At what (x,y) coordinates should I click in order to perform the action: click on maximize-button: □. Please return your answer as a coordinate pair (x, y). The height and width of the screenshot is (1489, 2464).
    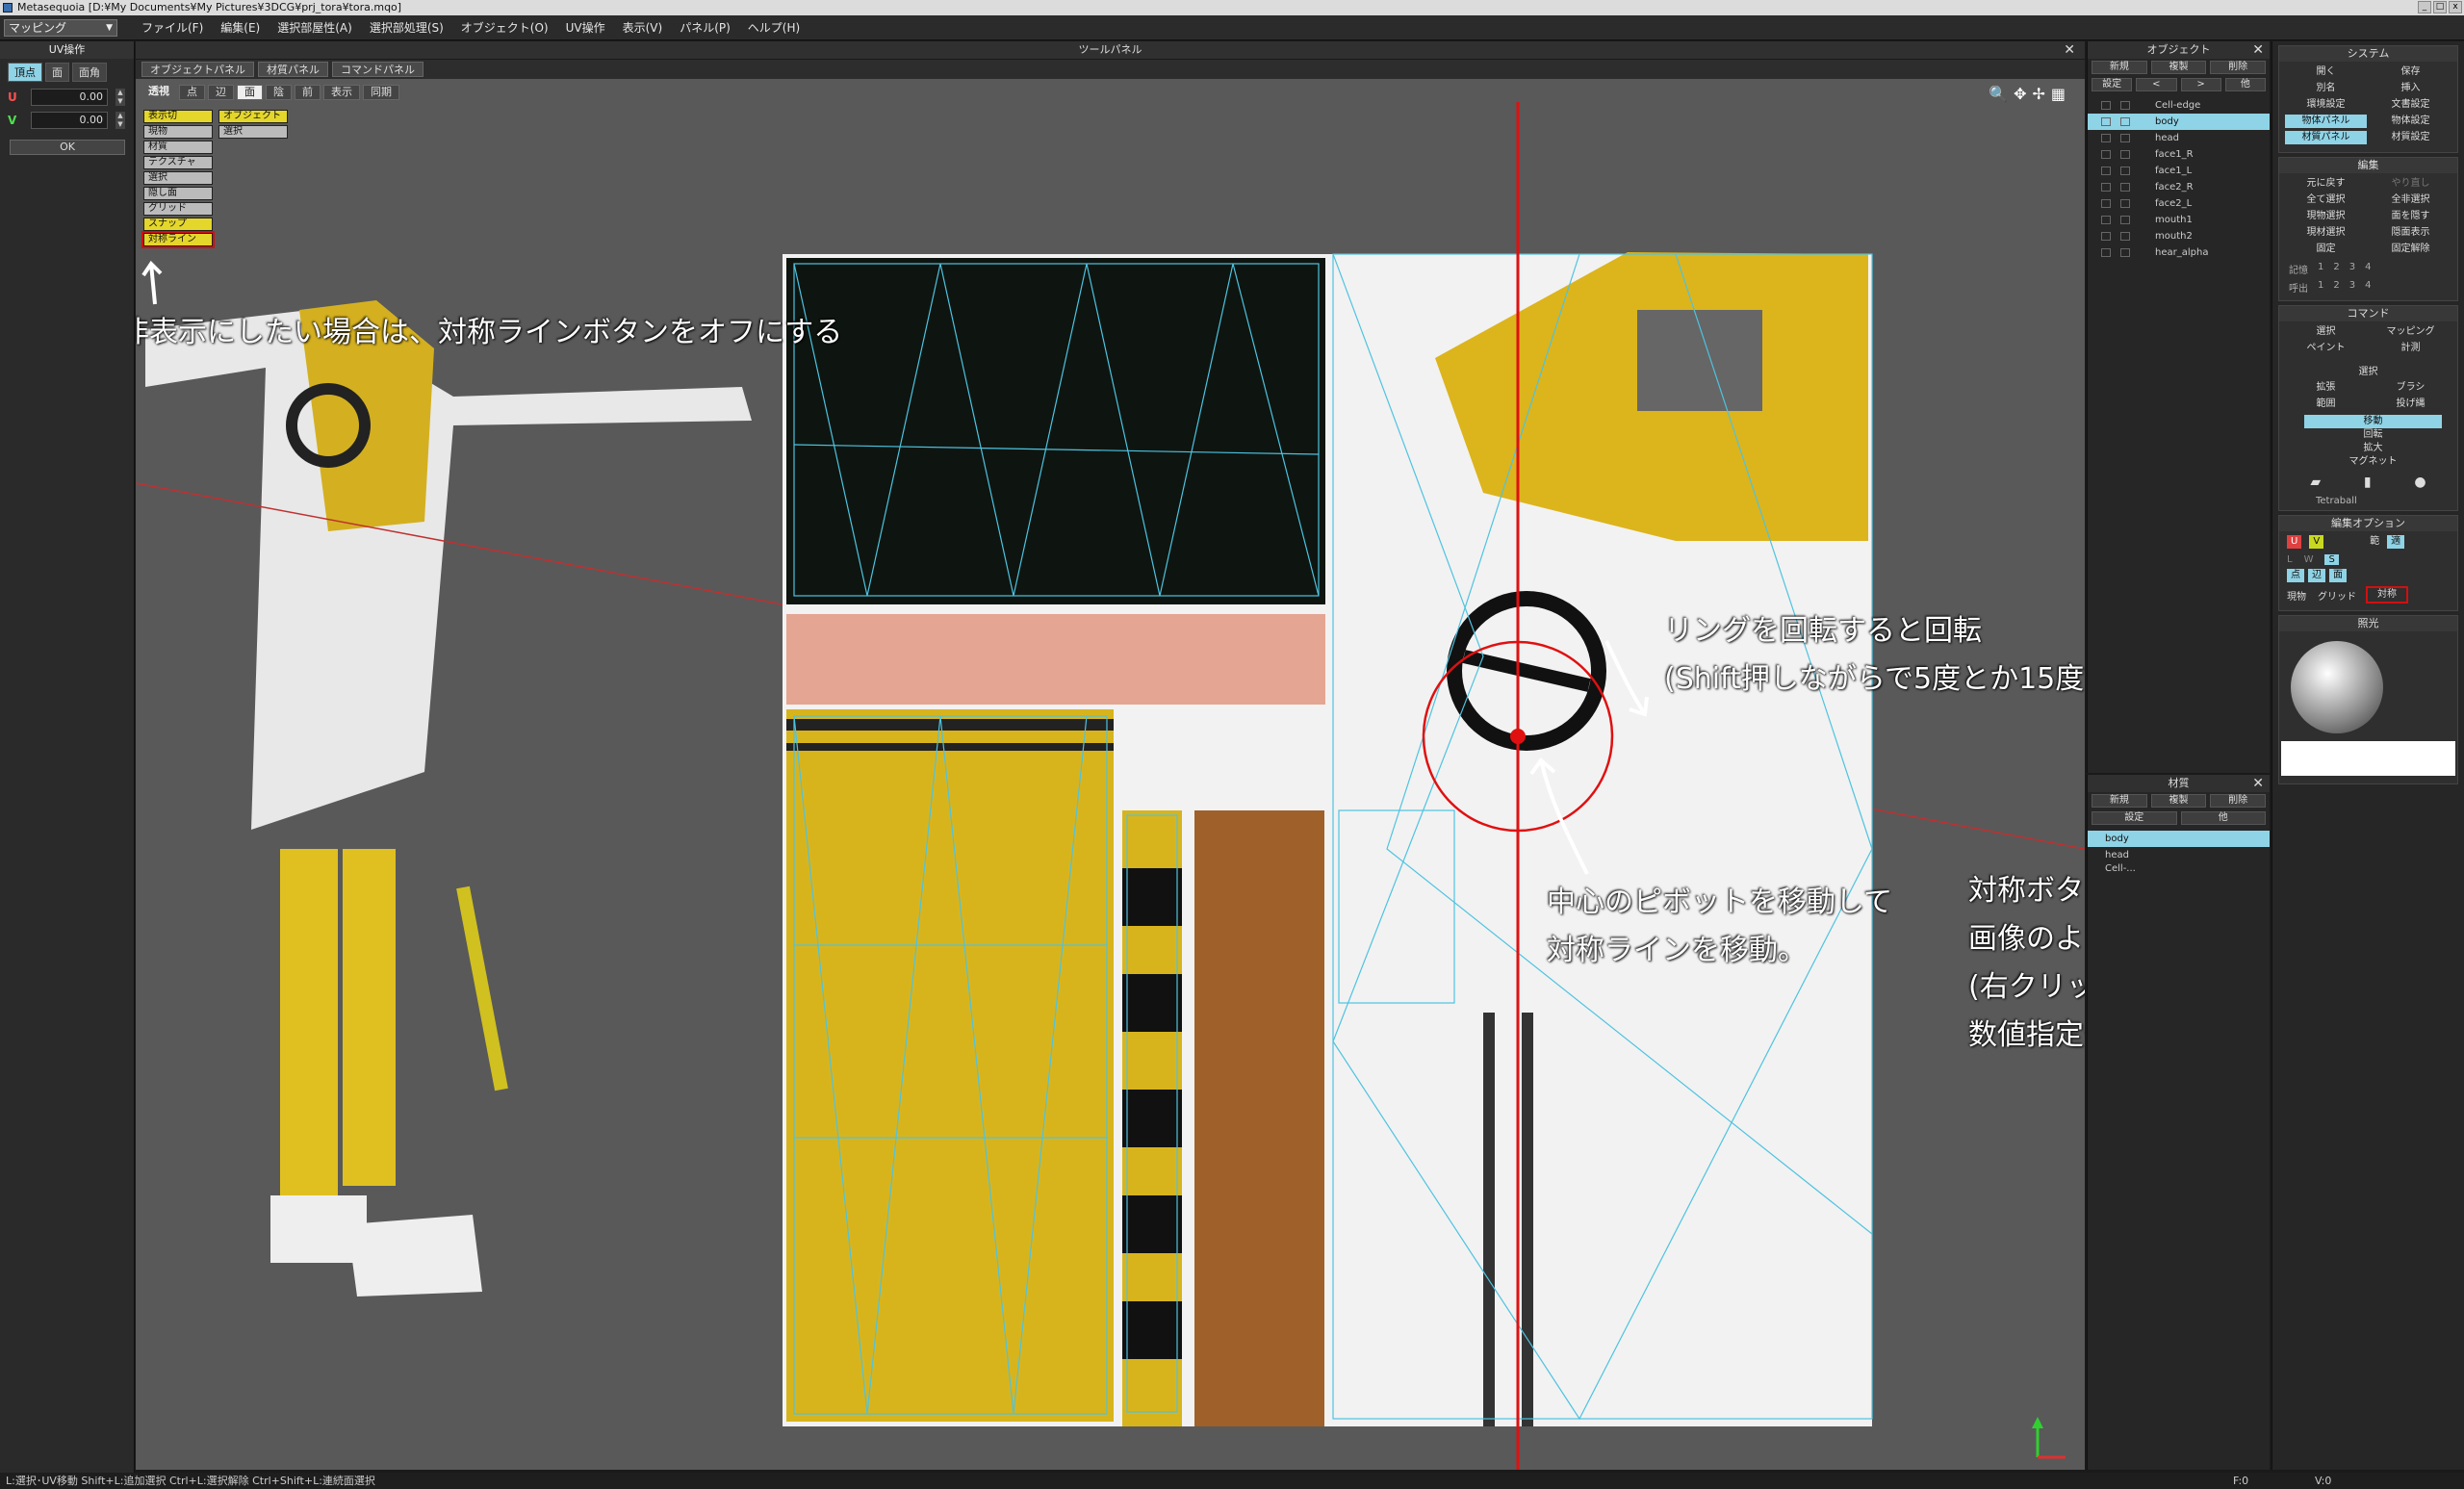
    Looking at the image, I should click on (2440, 7).